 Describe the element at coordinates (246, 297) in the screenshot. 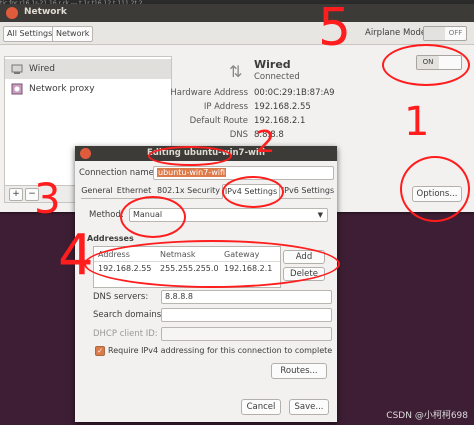

I see `dns-servers-input: 8.8.8.8` at that location.